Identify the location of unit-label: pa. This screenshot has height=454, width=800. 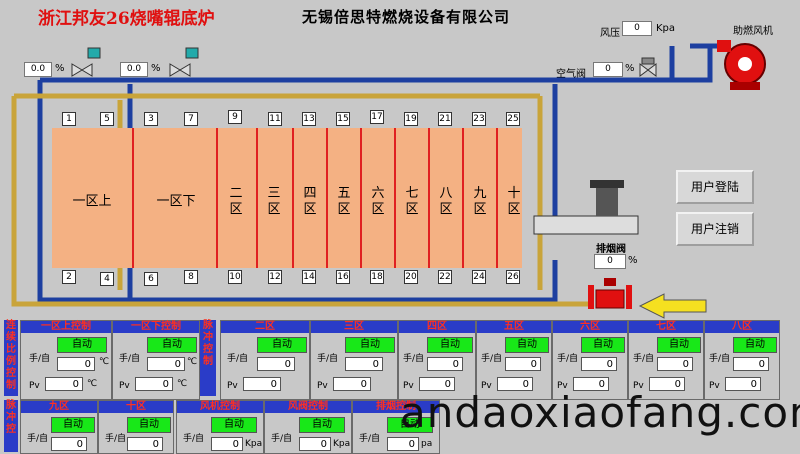
(427, 444).